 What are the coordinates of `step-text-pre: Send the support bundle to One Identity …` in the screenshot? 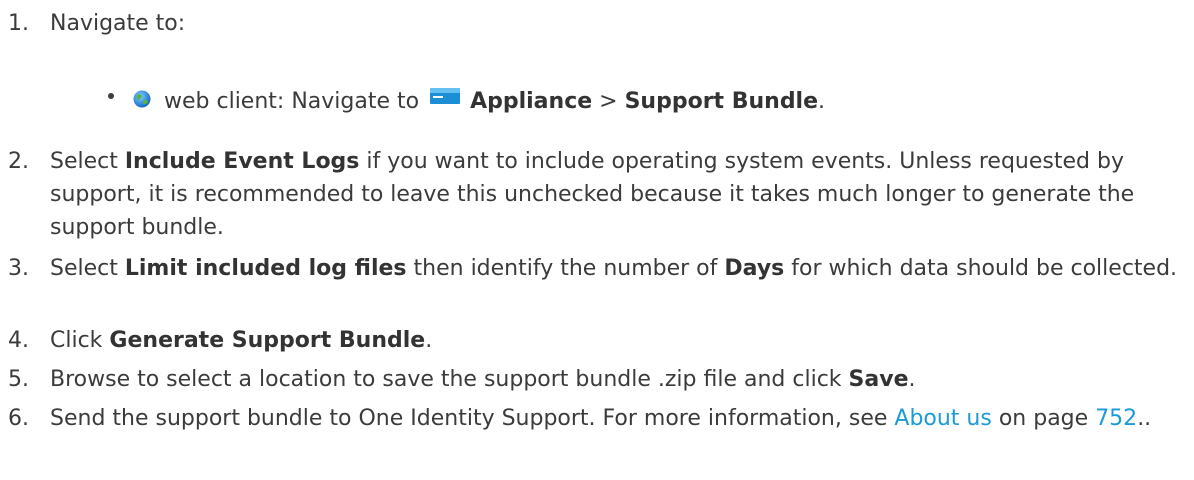 It's located at (472, 418).